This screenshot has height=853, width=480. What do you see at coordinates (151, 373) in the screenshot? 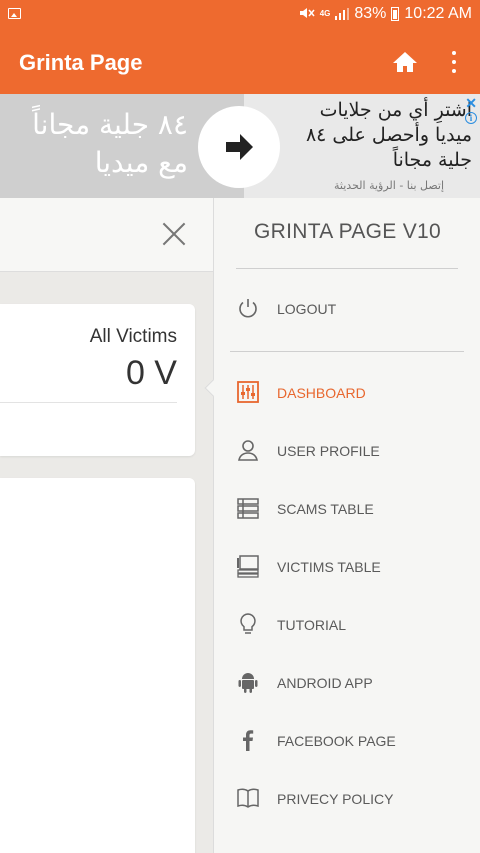
I see `card-value: 0 V` at bounding box center [151, 373].